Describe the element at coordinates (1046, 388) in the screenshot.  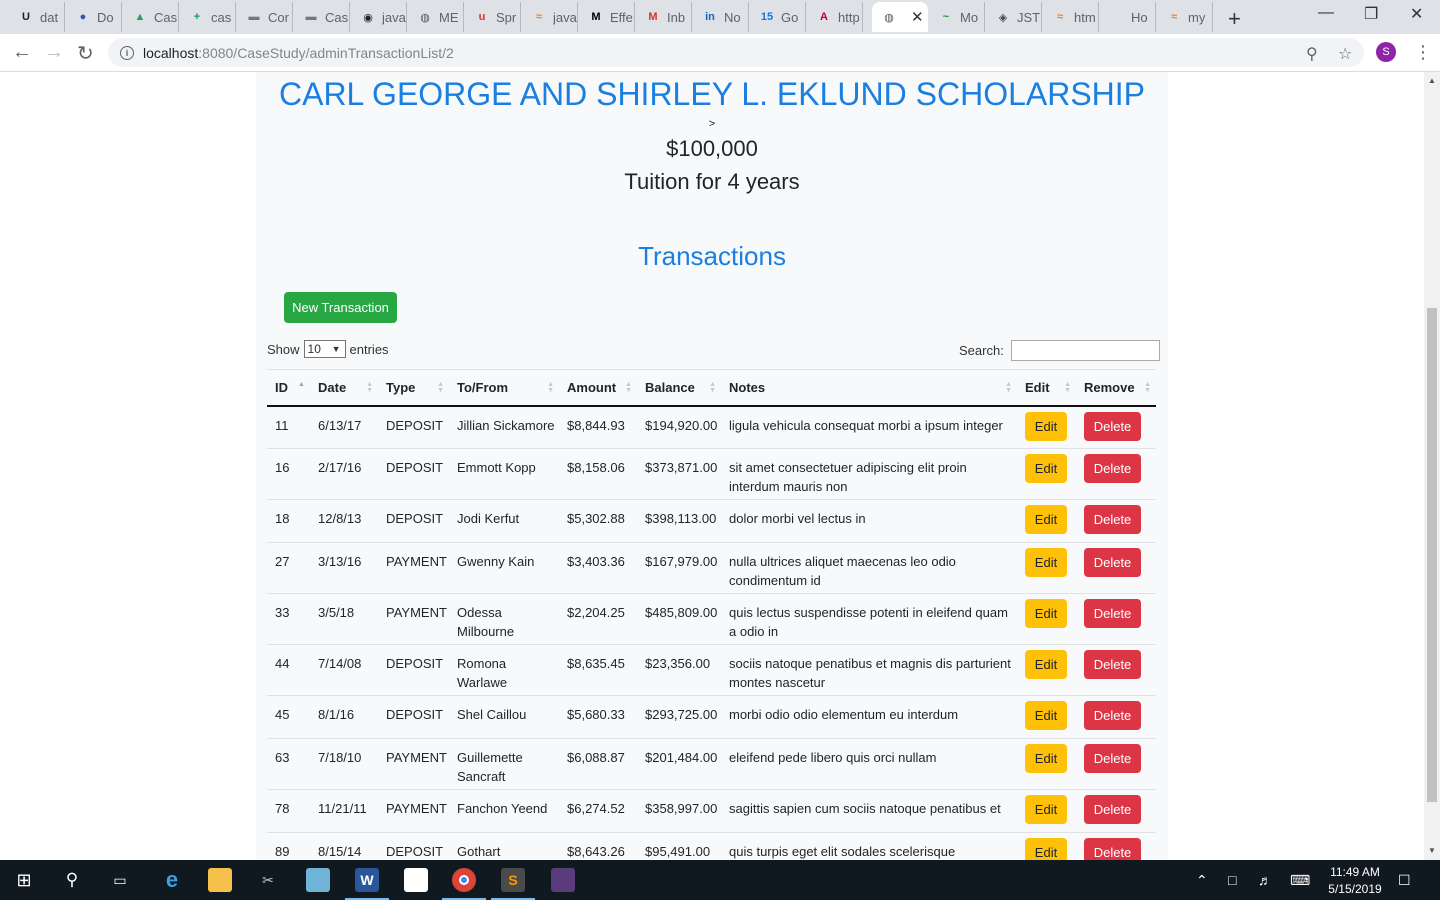
I see `column-header-edit: Edit ▲ ▼` at that location.